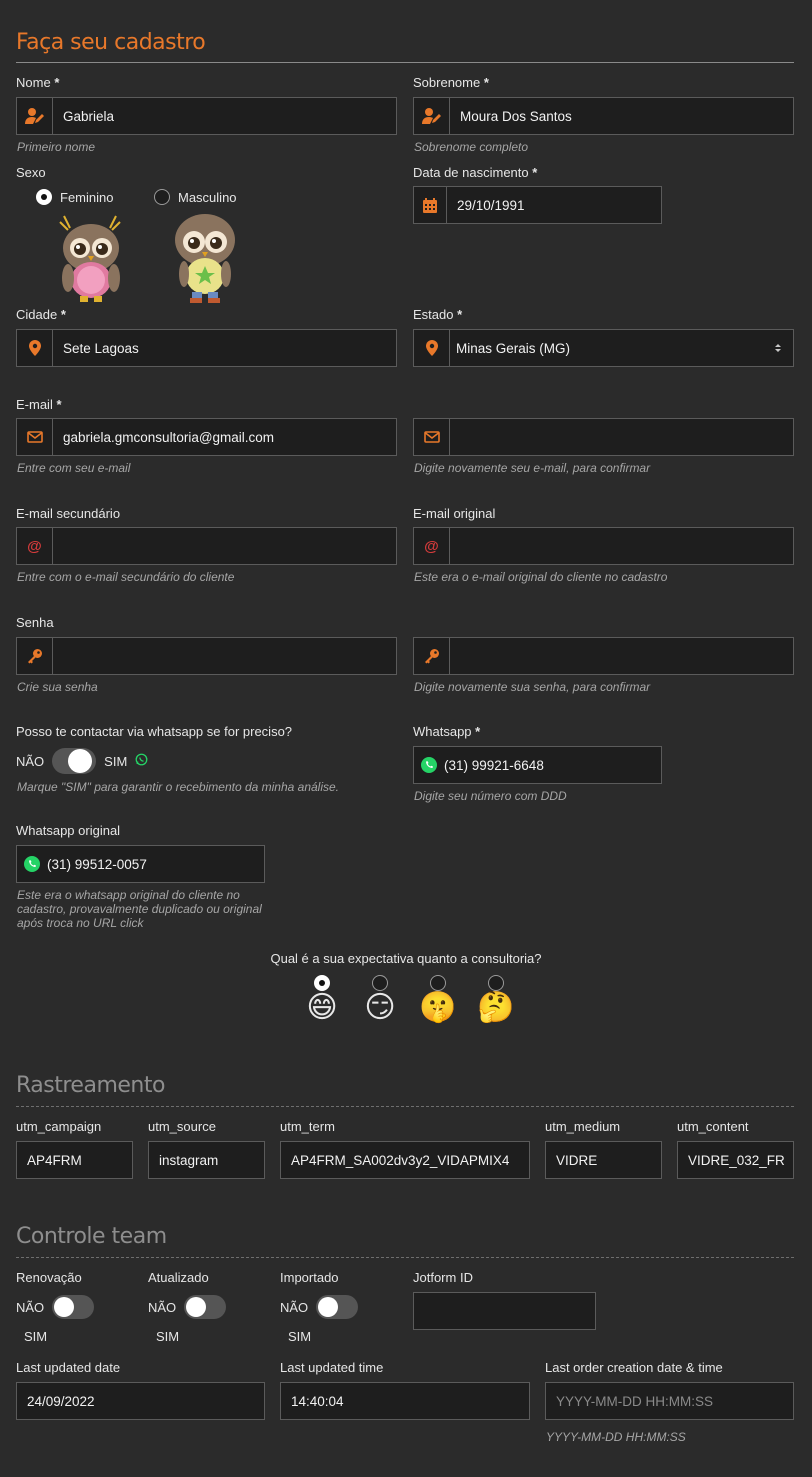 This screenshot has height=1477, width=812. I want to click on whatsapp-input: (31) 99921-6648, so click(552, 765).